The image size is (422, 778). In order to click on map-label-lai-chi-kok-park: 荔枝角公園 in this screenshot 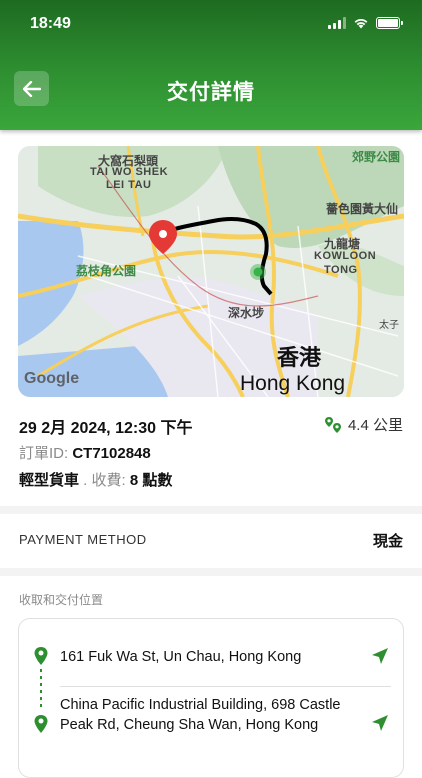, I will do `click(106, 271)`.